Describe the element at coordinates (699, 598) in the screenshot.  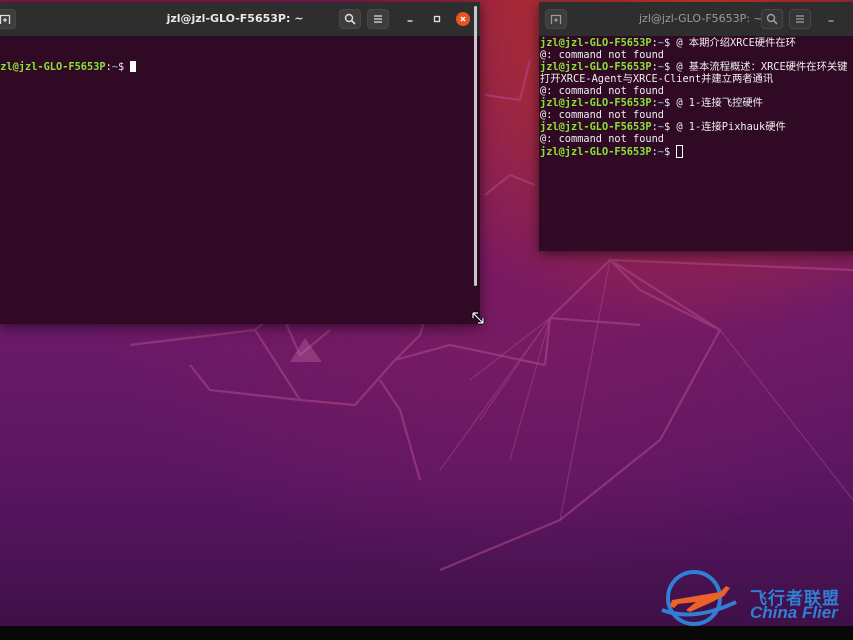
I see `airplane-globe-icon` at that location.